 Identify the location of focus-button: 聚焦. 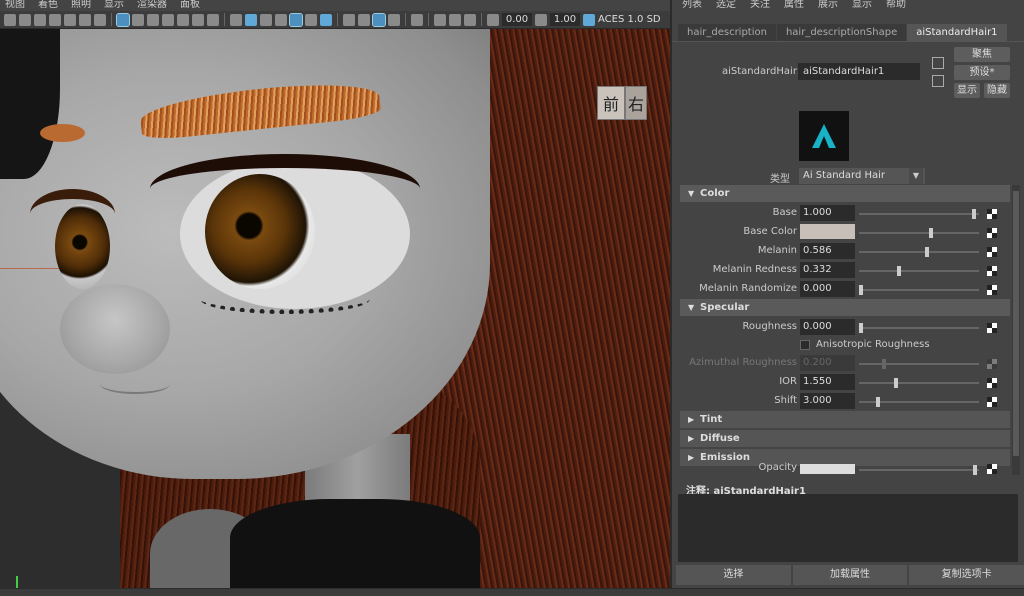
(982, 54).